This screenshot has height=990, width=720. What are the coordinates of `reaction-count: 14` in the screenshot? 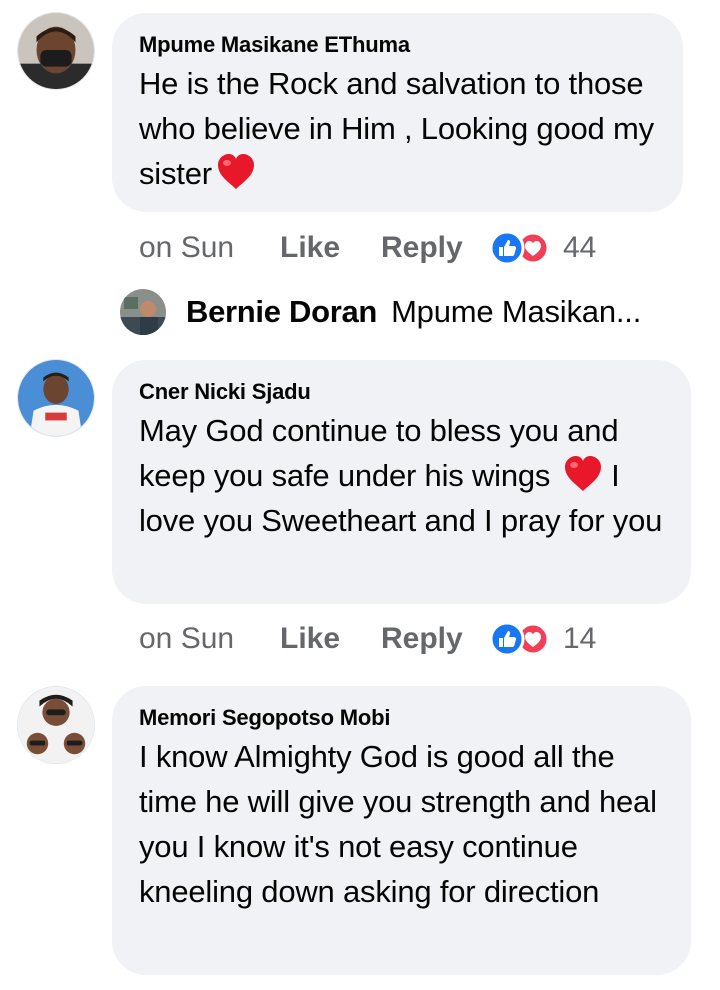 It's located at (580, 638).